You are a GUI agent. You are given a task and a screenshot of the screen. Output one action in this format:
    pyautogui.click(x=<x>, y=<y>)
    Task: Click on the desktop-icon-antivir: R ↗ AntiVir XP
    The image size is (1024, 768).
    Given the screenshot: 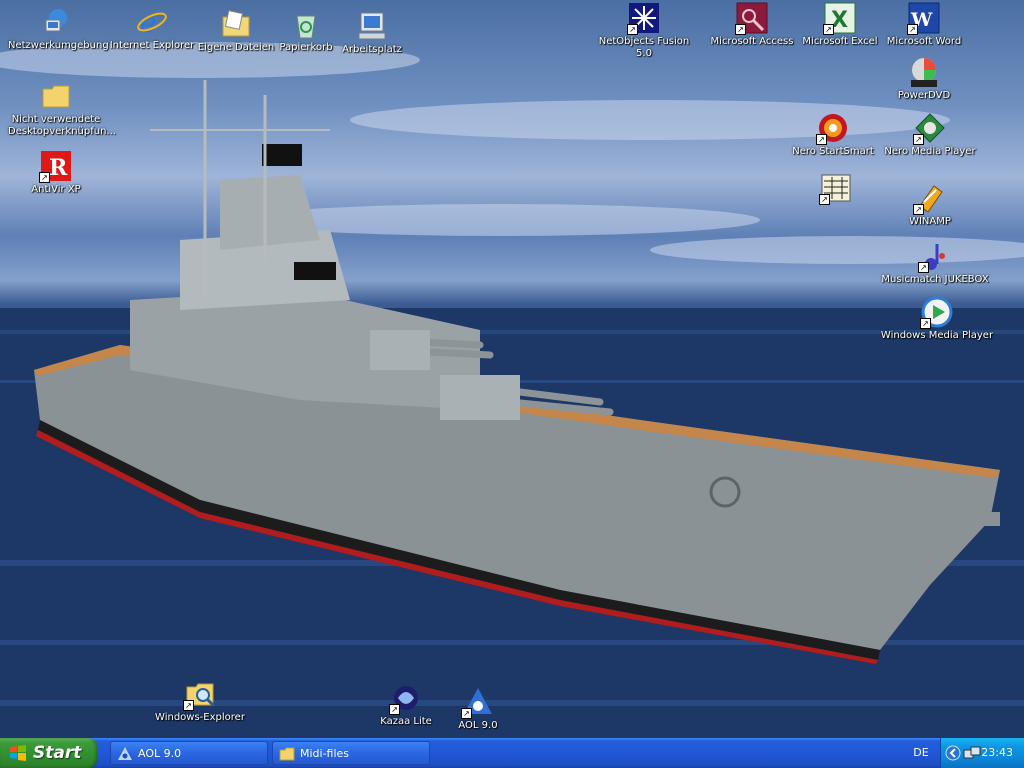 What is the action you would take?
    pyautogui.click(x=56, y=173)
    